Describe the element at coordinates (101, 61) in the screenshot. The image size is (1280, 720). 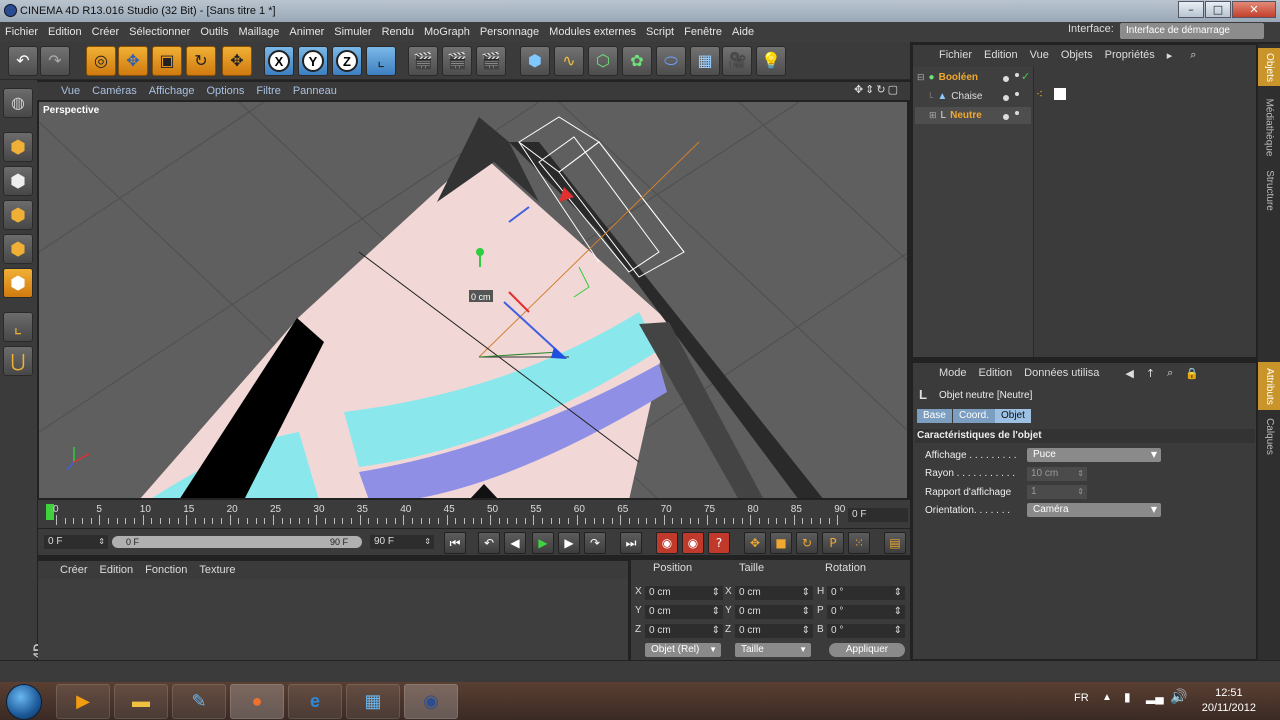
I see `live-selection-button: ◎` at that location.